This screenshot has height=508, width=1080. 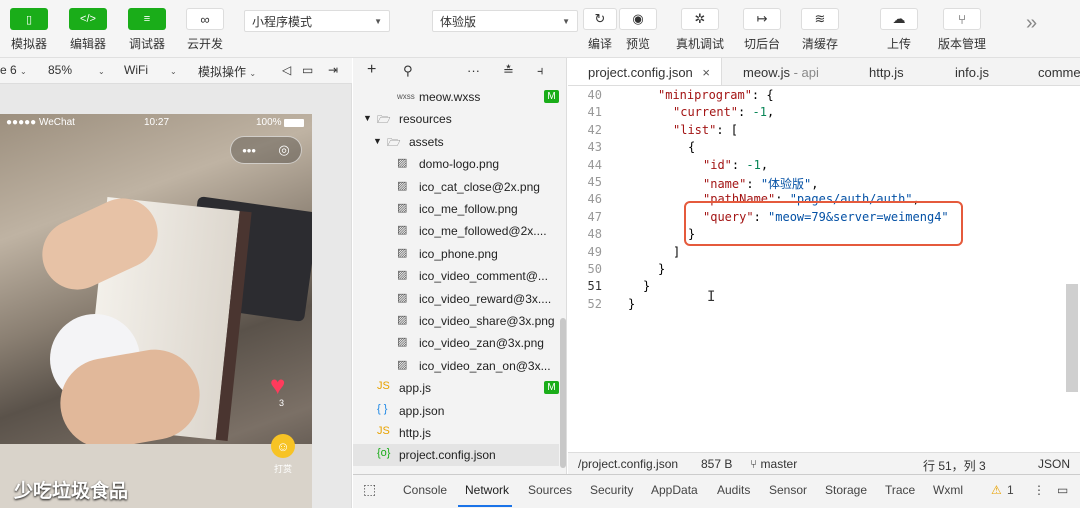 What do you see at coordinates (733, 490) in the screenshot?
I see `devtools-tab-audits: Audits` at bounding box center [733, 490].